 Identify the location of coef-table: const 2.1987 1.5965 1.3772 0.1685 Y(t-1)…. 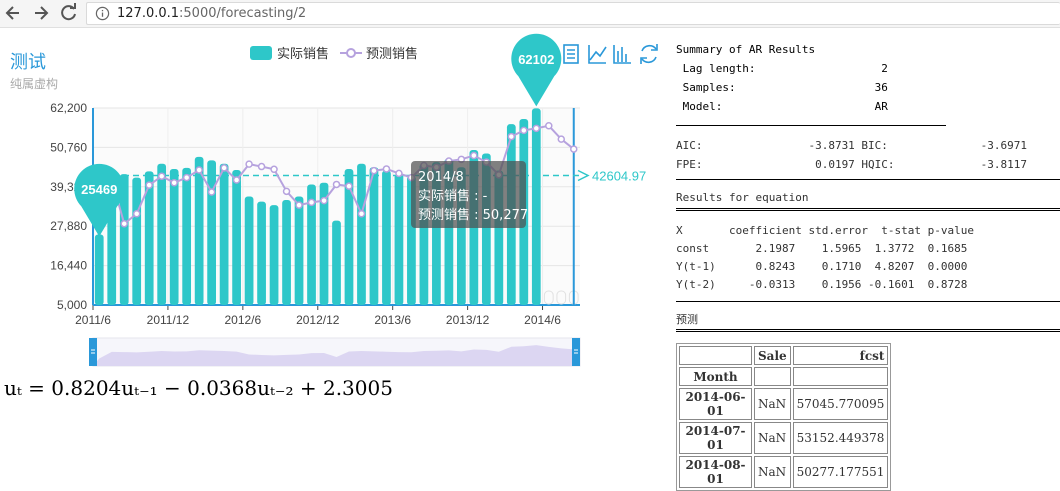
(821, 267).